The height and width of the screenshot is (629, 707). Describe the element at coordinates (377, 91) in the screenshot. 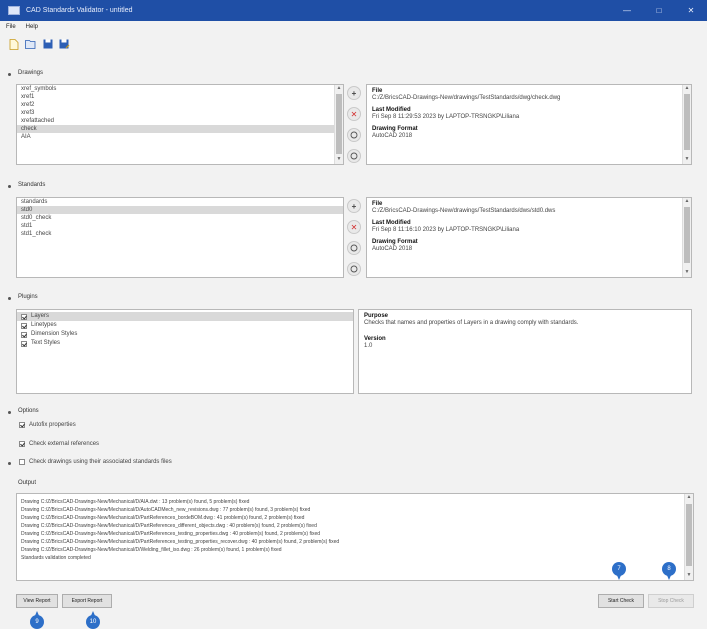

I see `drawing-file-label: File` at that location.